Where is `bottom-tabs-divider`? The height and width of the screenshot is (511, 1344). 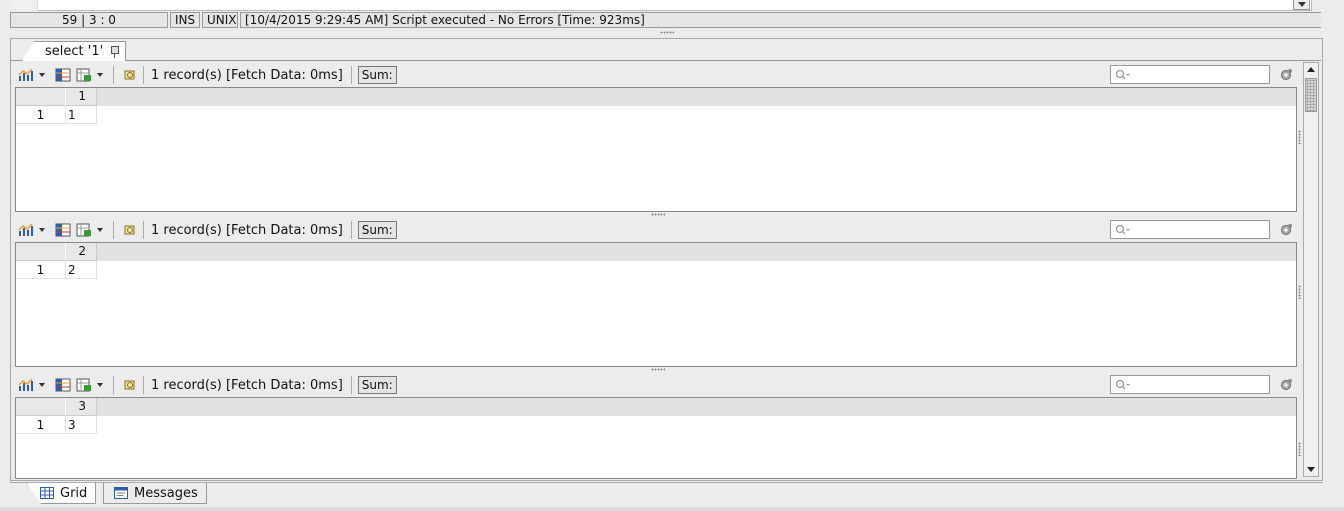
bottom-tabs-divider is located at coordinates (666, 482).